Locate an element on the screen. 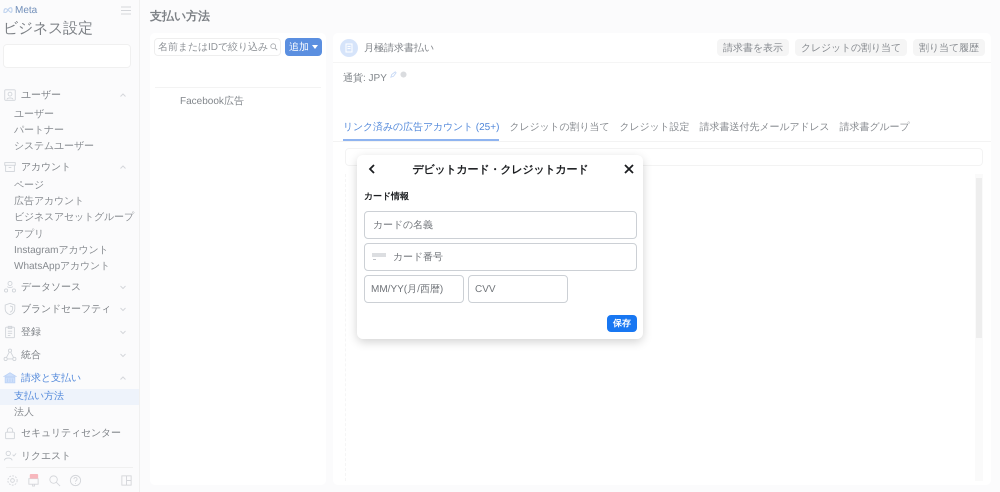 The width and height of the screenshot is (1000, 492). save-button: 保存 is located at coordinates (622, 323).